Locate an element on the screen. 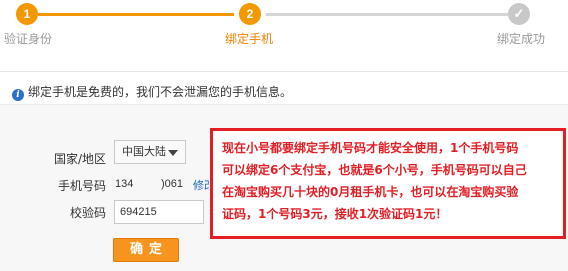  notice-text: 绑定手机是免费的，我们不会泄漏您的手机信息。 is located at coordinates (160, 92).